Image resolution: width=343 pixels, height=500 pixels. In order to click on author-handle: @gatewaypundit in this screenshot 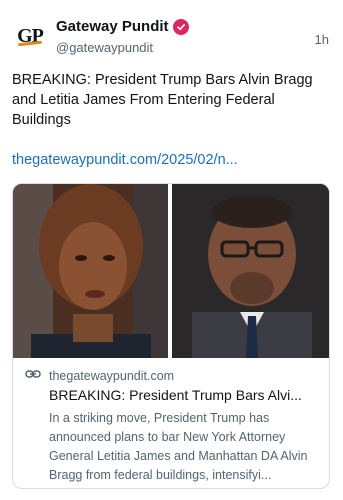, I will do `click(104, 47)`.